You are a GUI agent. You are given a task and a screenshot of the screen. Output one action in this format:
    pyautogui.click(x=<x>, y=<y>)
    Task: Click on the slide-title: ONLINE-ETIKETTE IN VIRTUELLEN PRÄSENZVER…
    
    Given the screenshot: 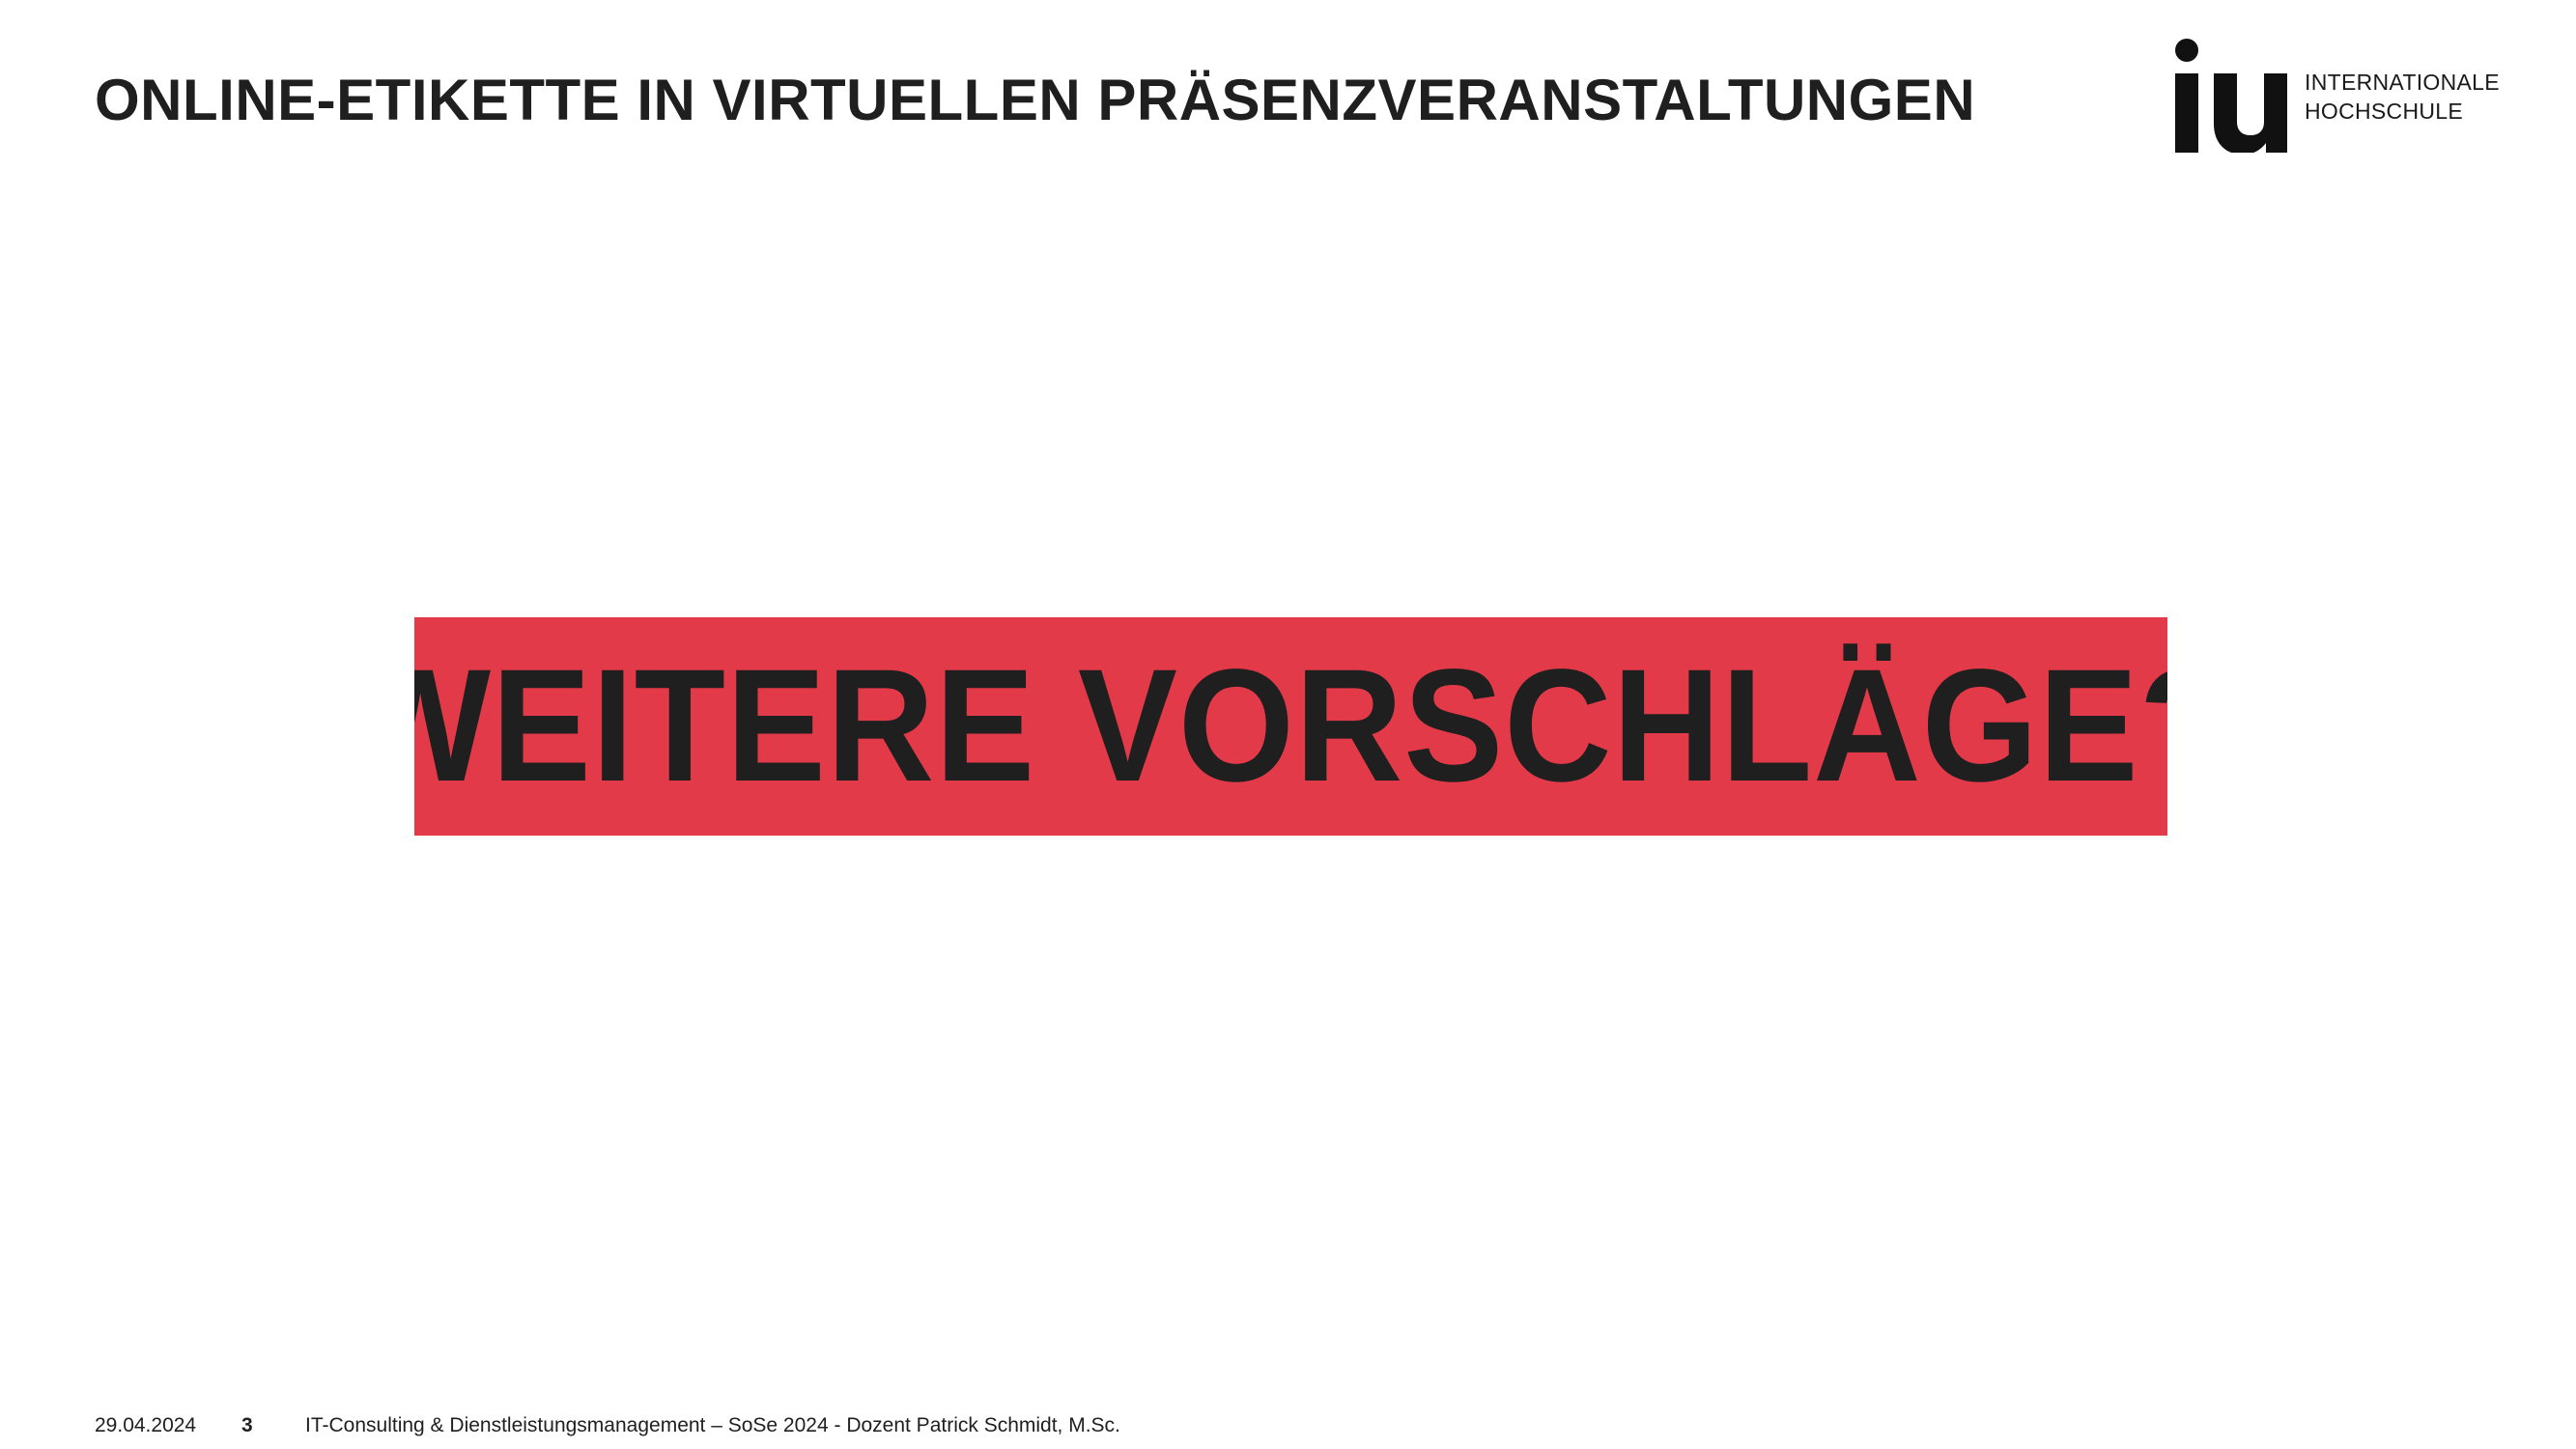 What is the action you would take?
    pyautogui.click(x=1035, y=100)
    